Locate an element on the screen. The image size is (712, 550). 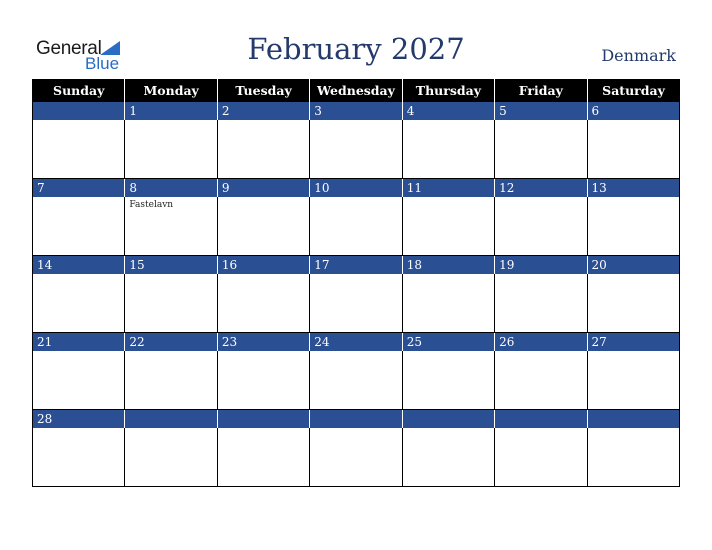
day-number: 4 is located at coordinates (448, 111).